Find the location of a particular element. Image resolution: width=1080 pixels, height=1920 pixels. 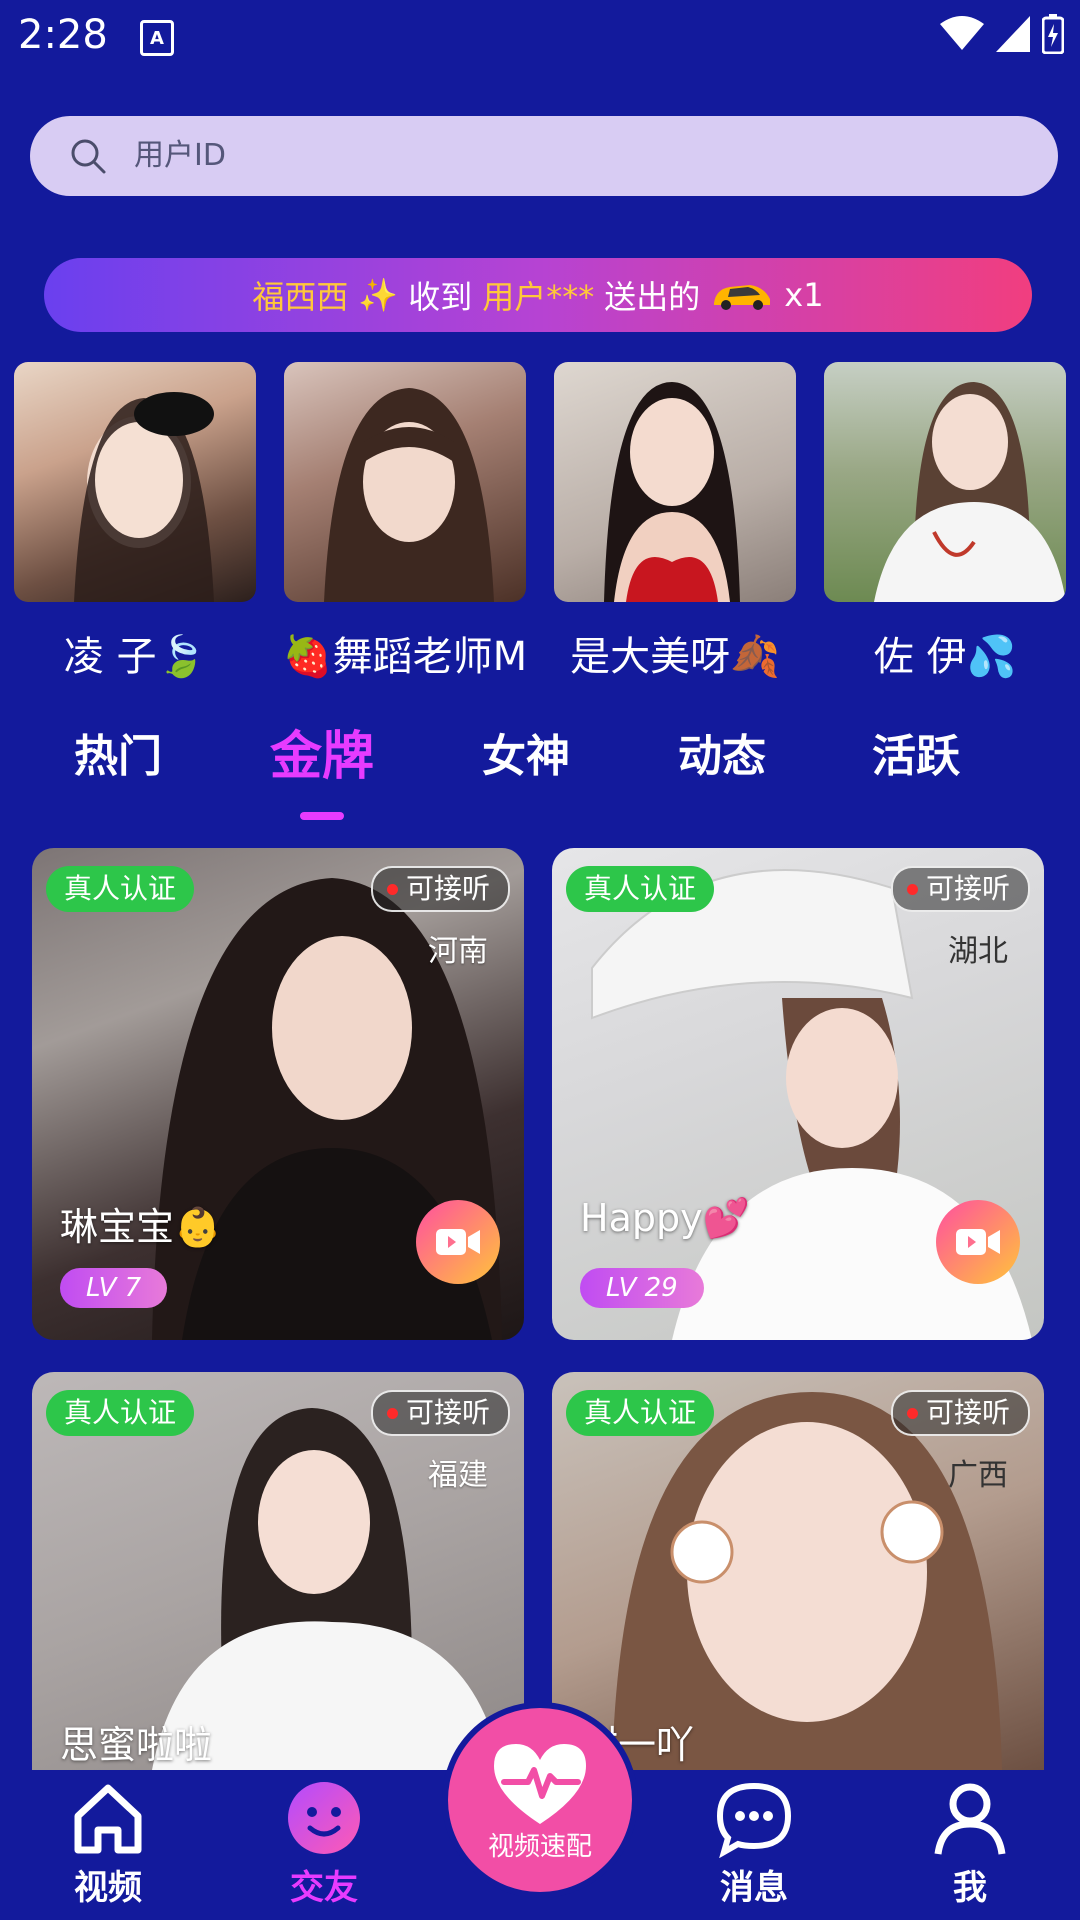

nav-friends: 交友 is located at coordinates (324, 1839).